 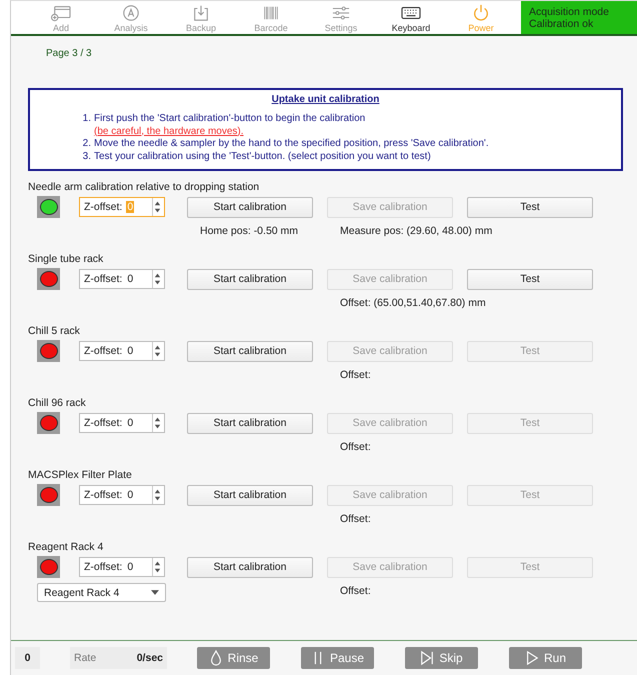 I want to click on action-button: Run, so click(x=545, y=658).